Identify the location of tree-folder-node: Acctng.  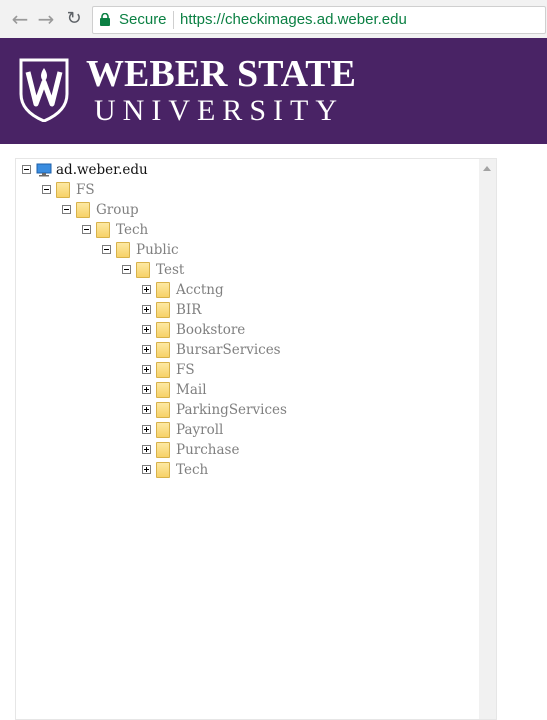
(302, 290).